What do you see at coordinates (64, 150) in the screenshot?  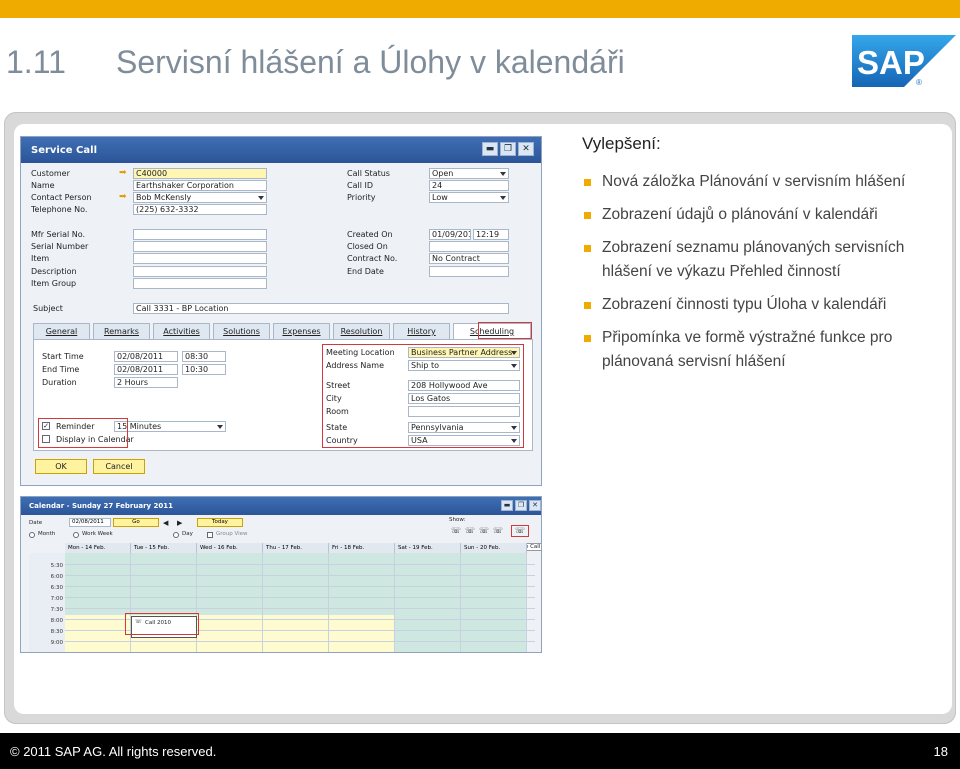 I see `service-call-title: Service Call` at bounding box center [64, 150].